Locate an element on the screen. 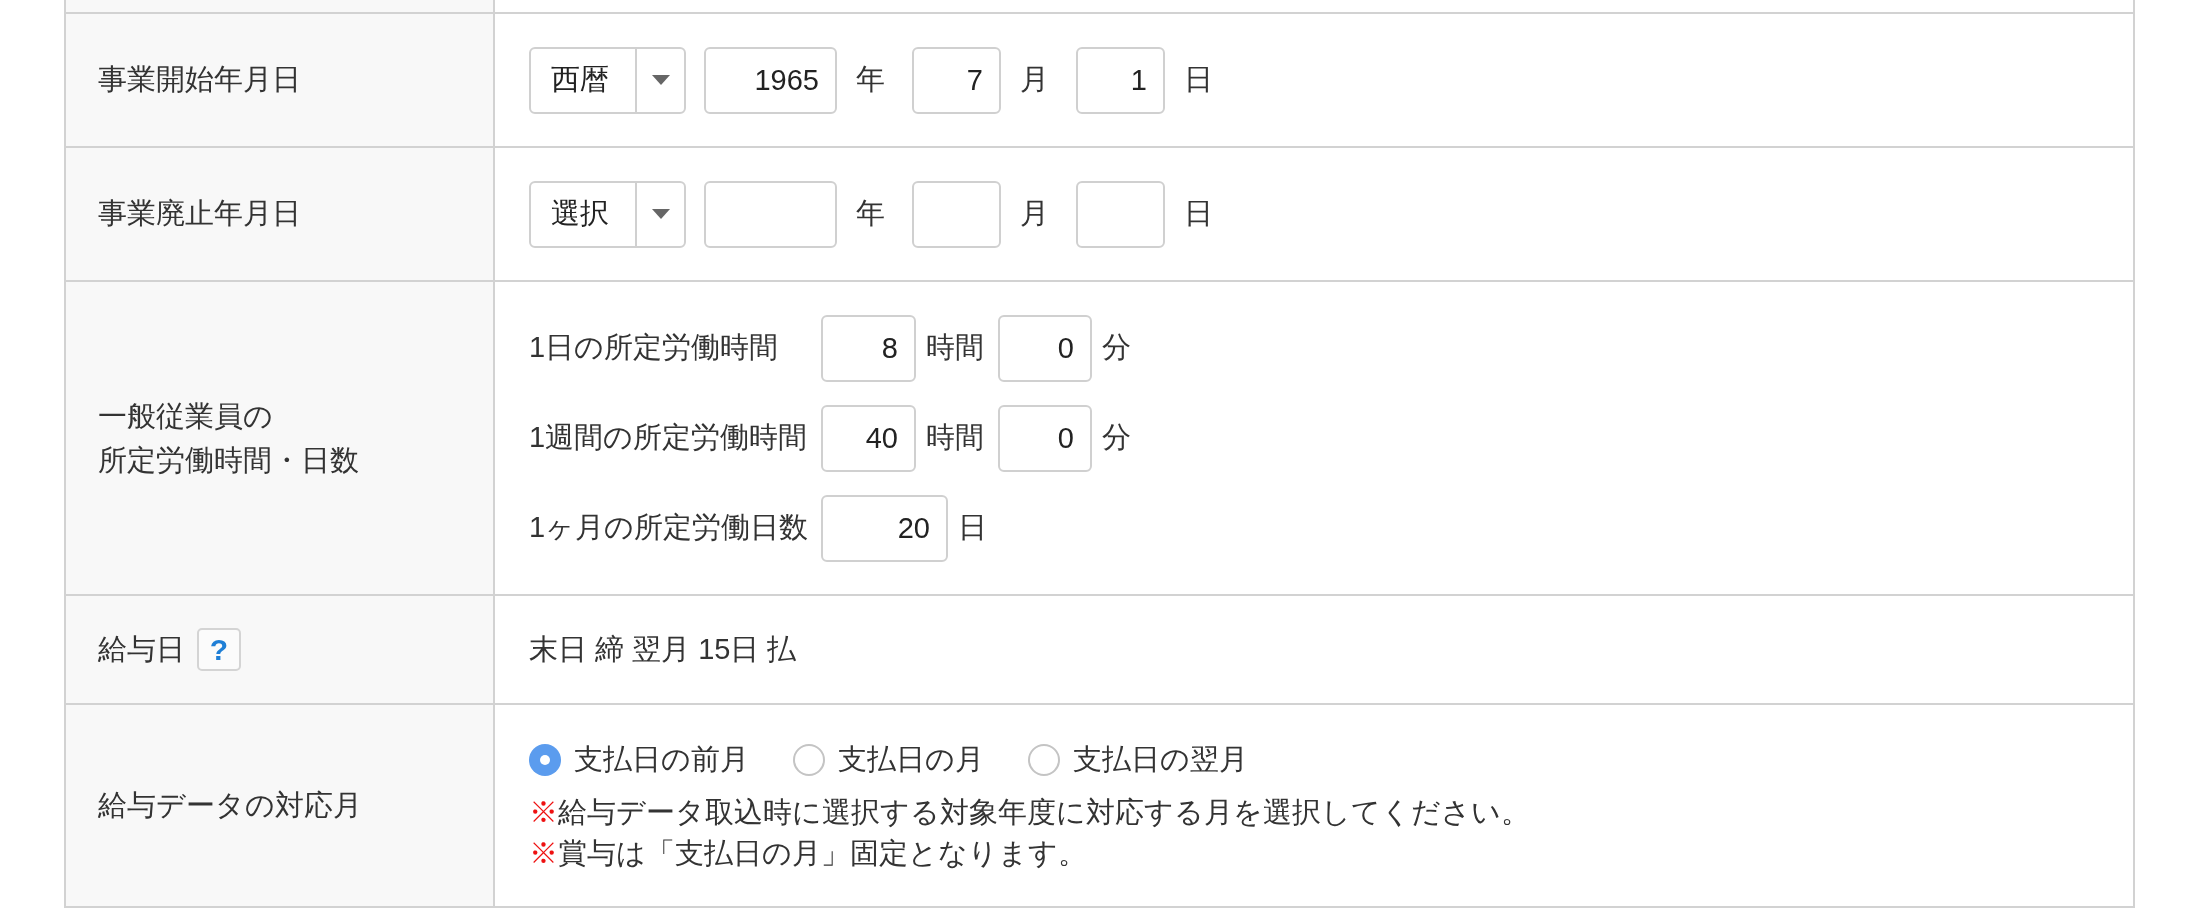  field-label: 給与データの対応月 is located at coordinates (230, 805).